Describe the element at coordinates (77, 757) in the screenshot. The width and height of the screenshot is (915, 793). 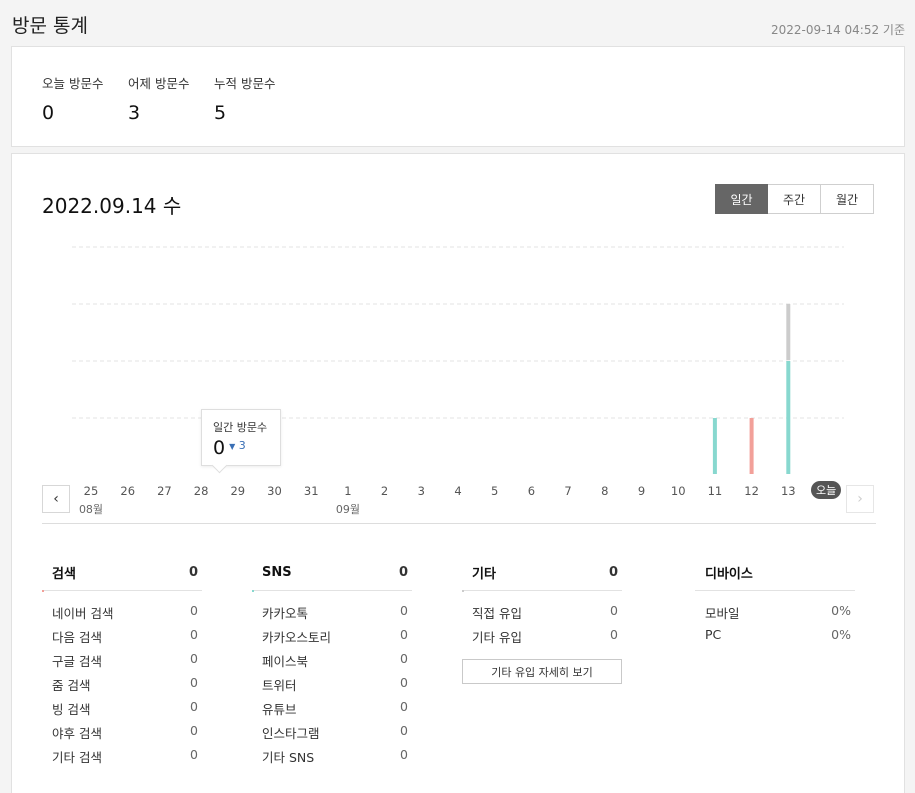
I see `stat-row-label: 기타 검색` at that location.